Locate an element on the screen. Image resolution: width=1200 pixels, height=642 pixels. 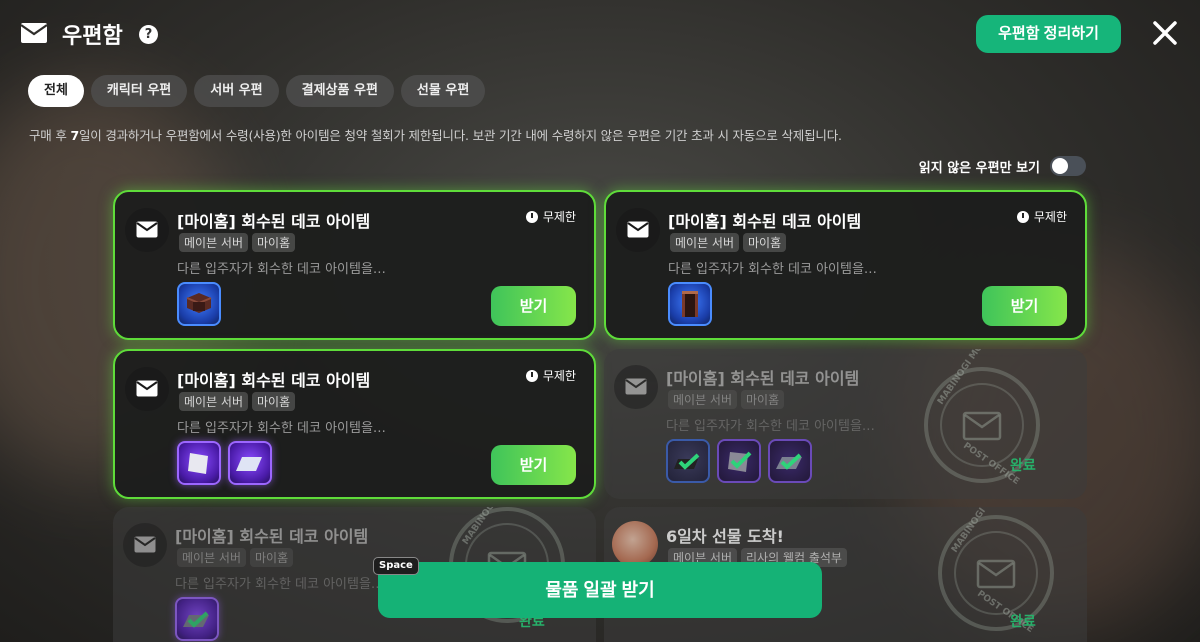
page-title: 우편함 is located at coordinates (92, 36).